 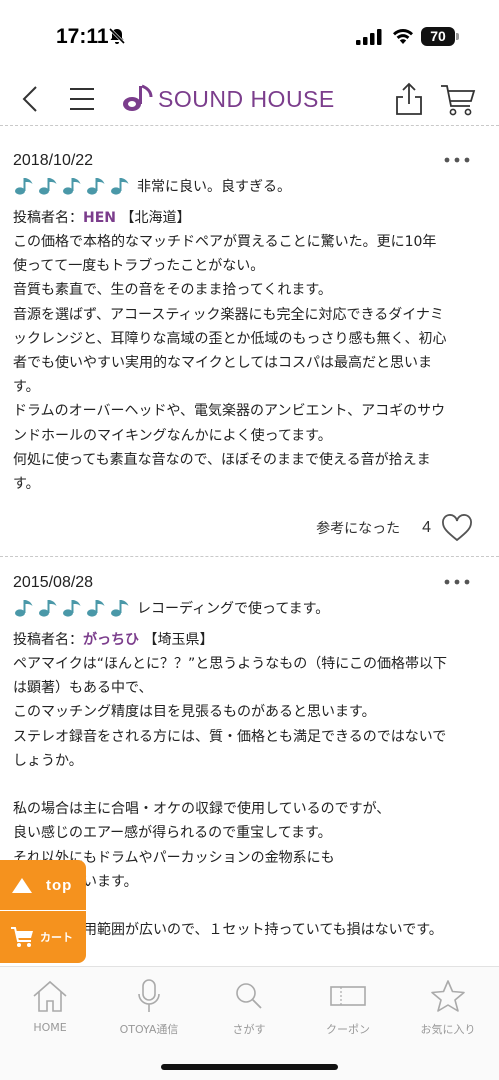 What do you see at coordinates (457, 36) in the screenshot?
I see `battery-cap` at bounding box center [457, 36].